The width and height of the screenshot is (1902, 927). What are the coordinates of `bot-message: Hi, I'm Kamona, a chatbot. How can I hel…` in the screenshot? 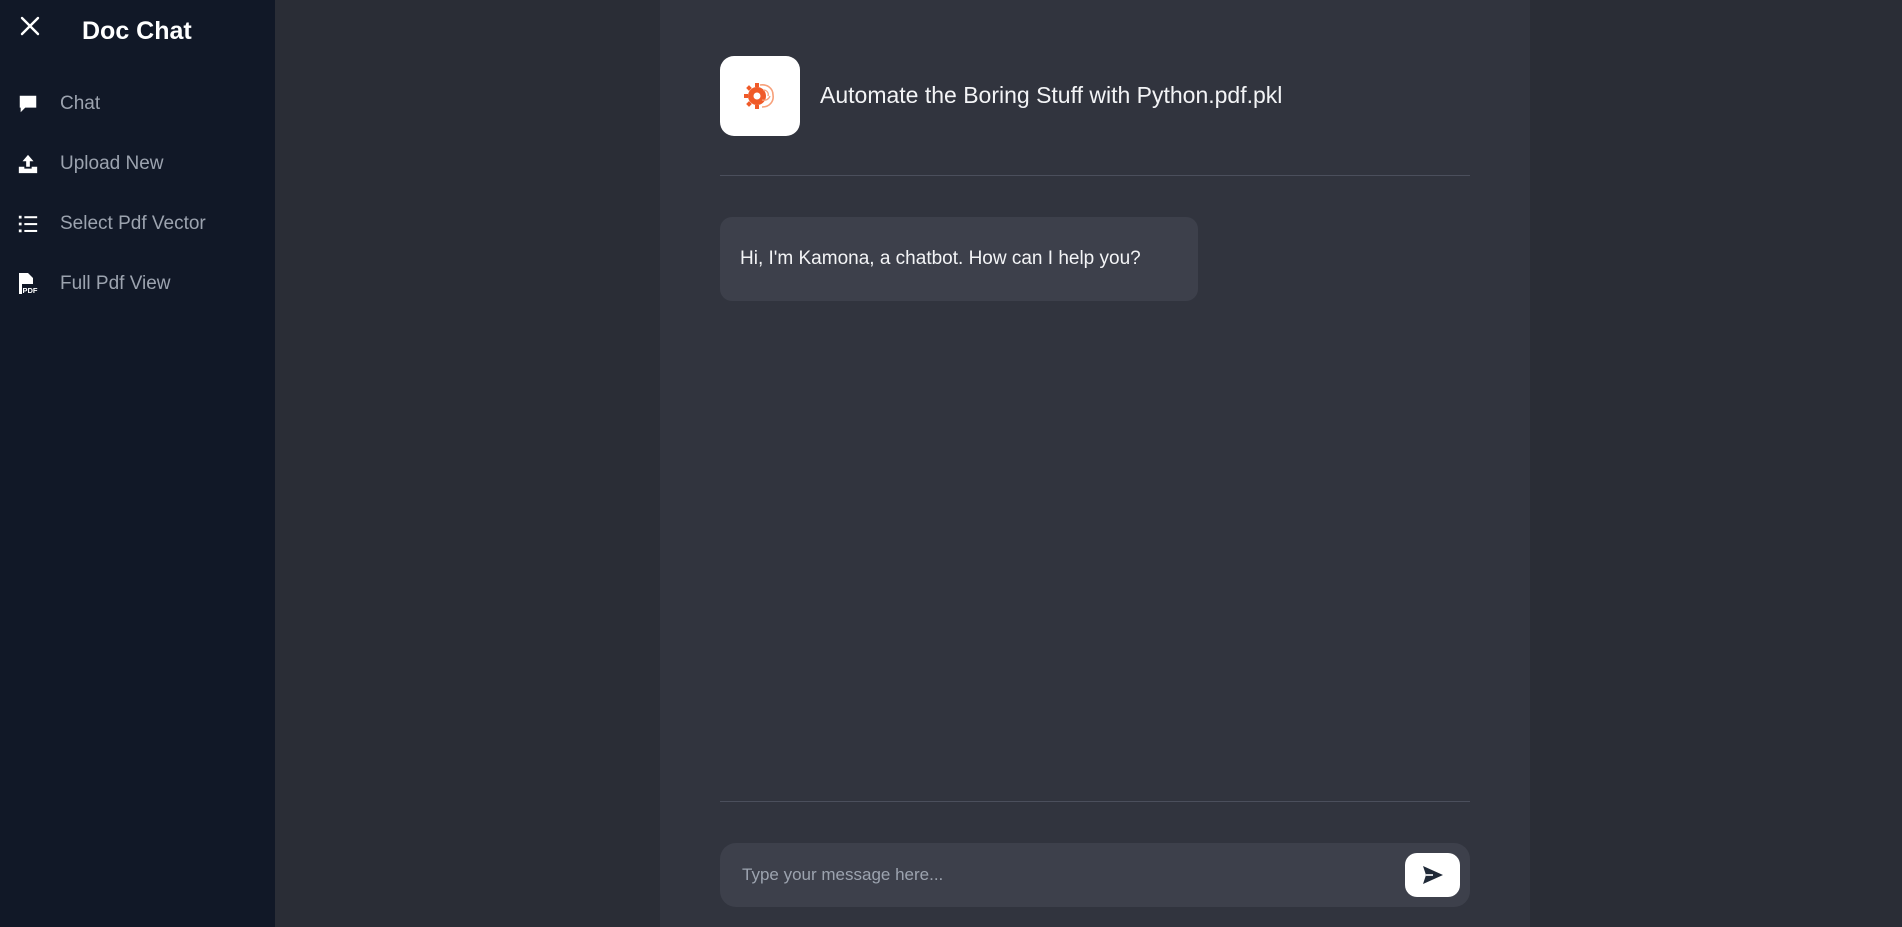 It's located at (959, 259).